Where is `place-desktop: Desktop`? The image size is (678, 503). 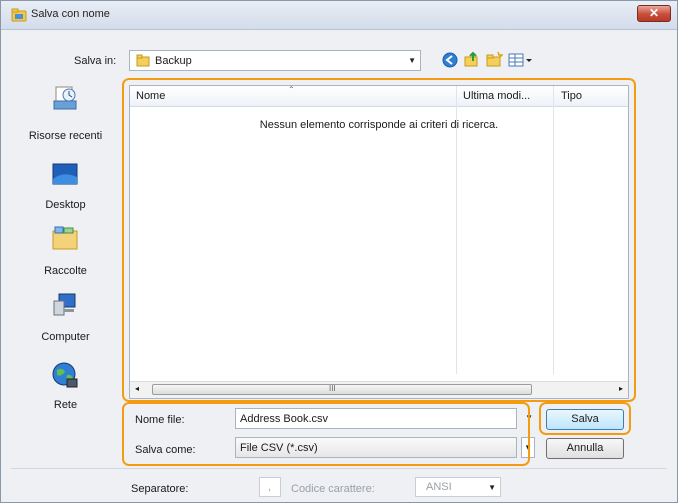
place-desktop: Desktop is located at coordinates (65, 185).